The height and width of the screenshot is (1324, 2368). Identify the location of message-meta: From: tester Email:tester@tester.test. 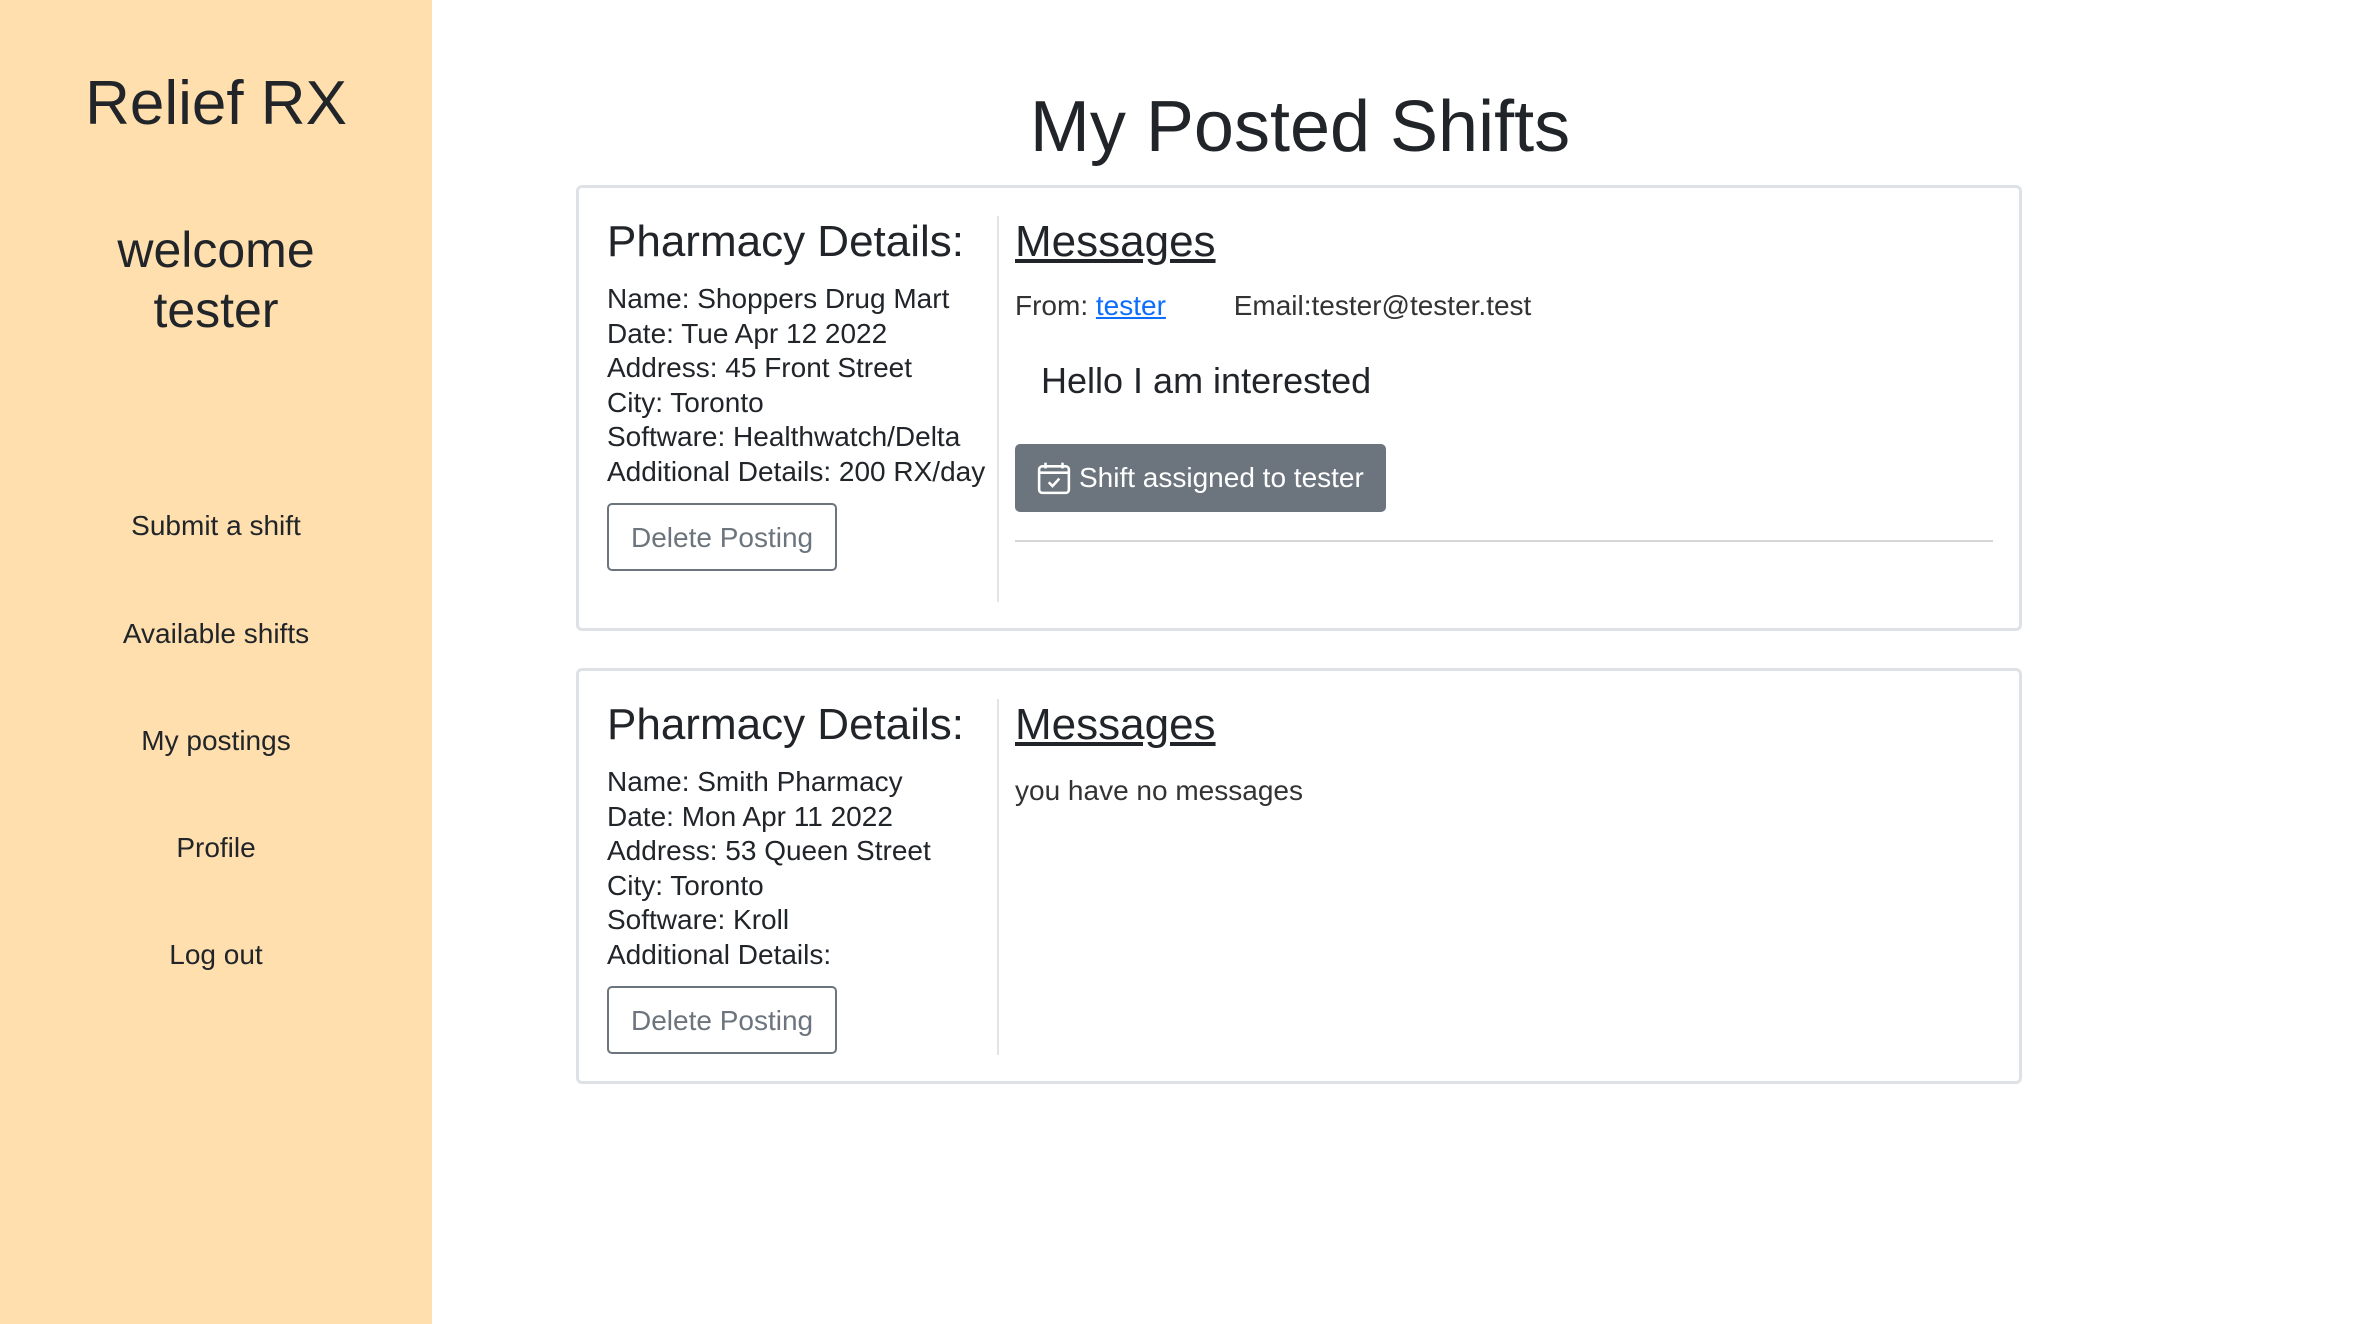
(1505, 306).